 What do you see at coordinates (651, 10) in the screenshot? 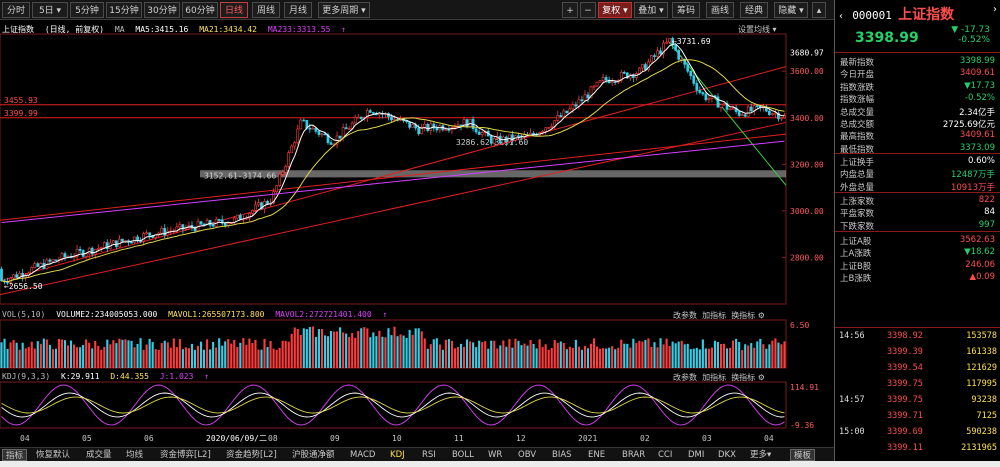
I see `overlay-dropdown: 叠加 ▾` at bounding box center [651, 10].